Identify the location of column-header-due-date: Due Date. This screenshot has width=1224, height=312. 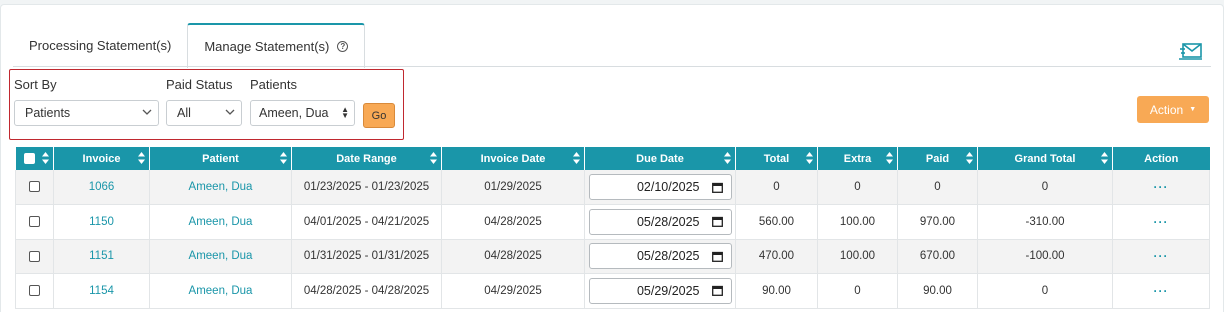
(660, 158).